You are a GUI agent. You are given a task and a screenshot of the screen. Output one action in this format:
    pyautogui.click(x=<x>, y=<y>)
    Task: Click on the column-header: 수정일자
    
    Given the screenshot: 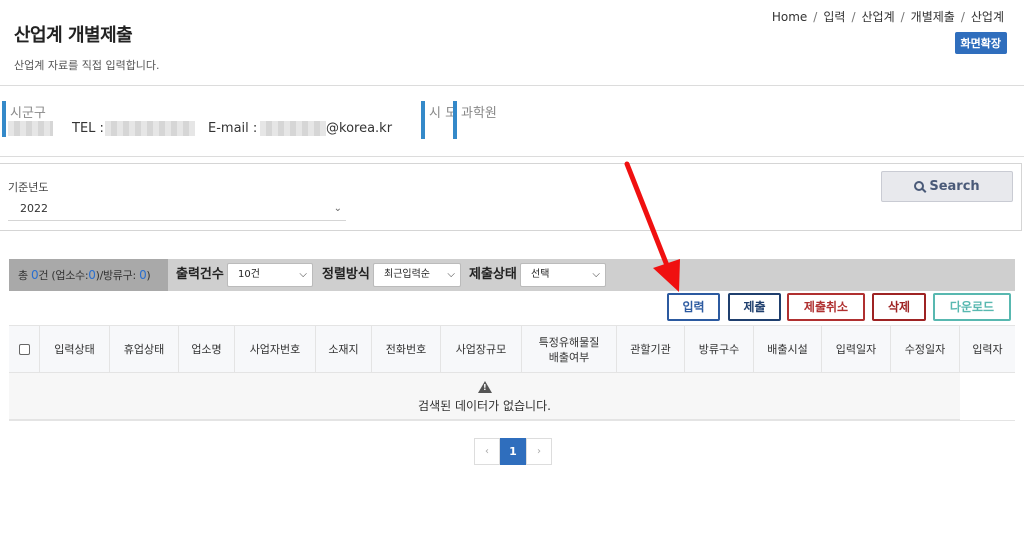 What is the action you would take?
    pyautogui.click(x=925, y=349)
    